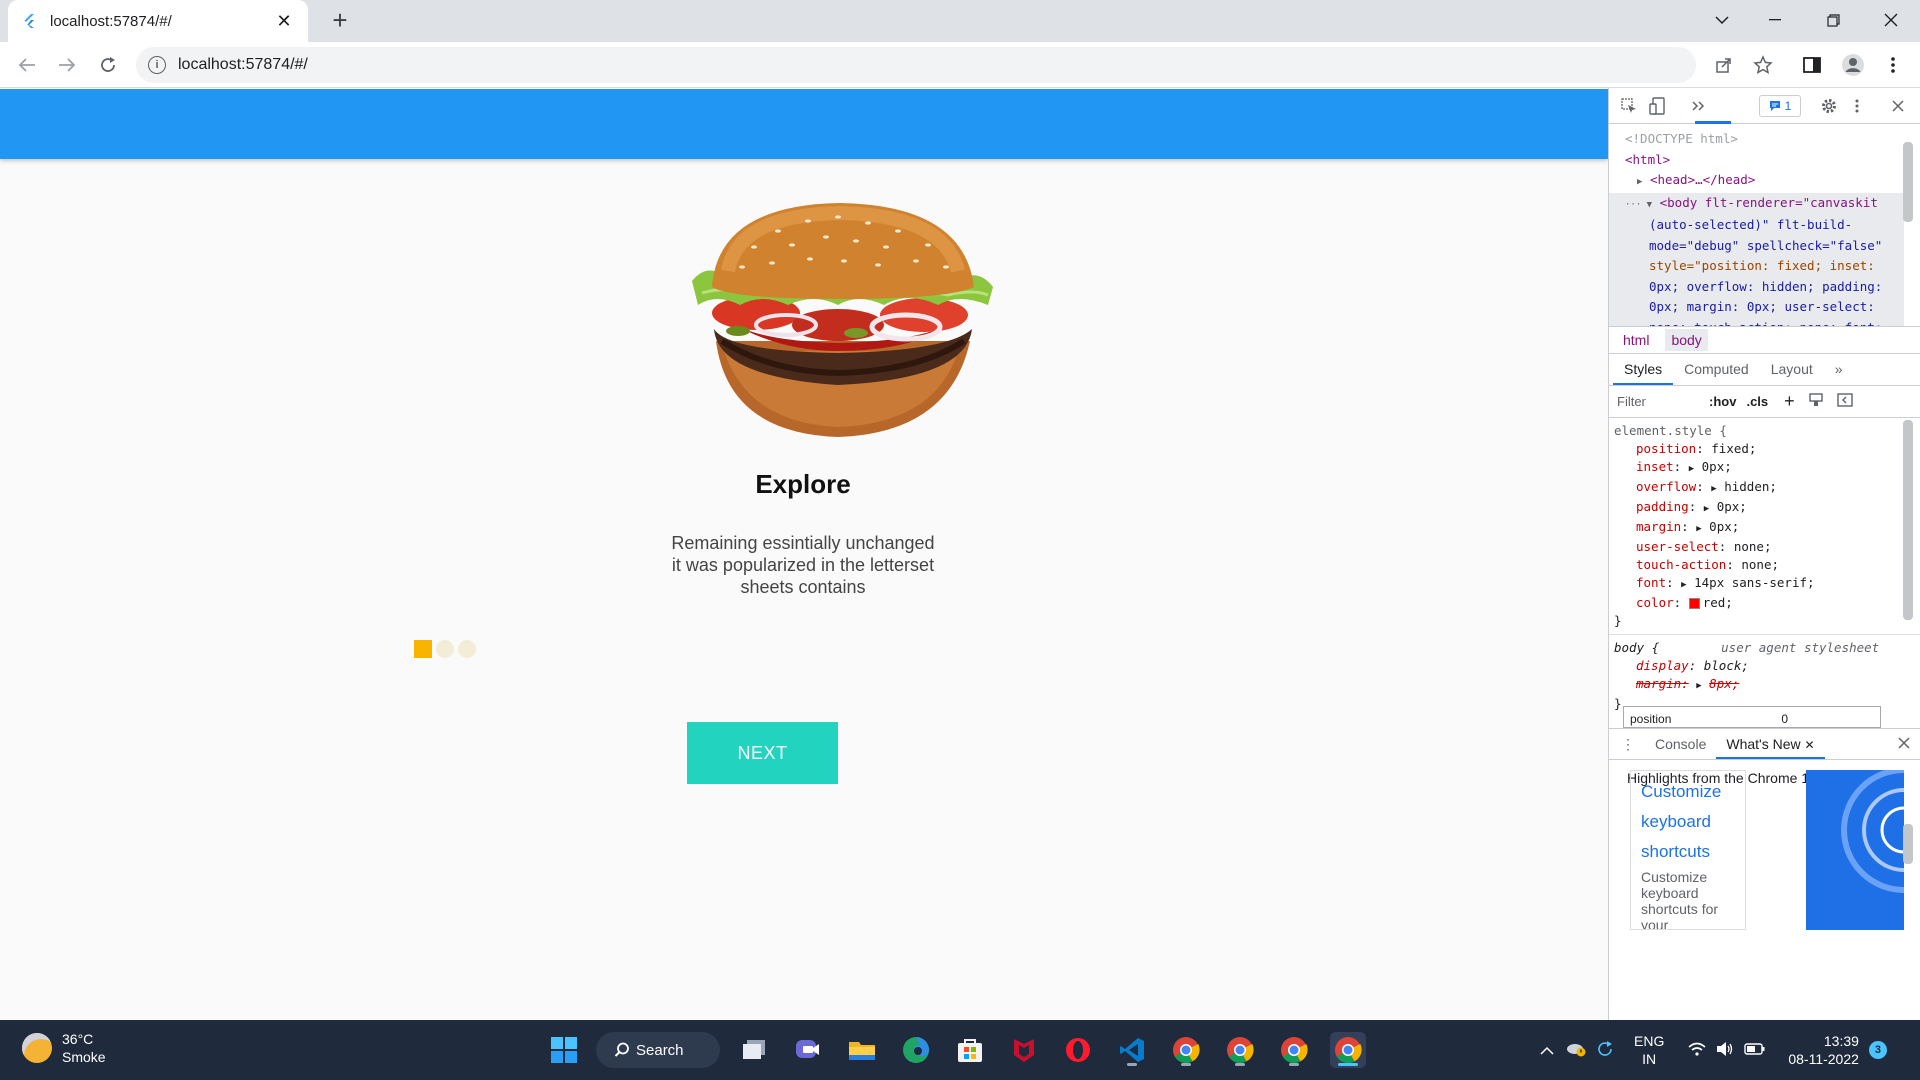 Image resolution: width=1920 pixels, height=1080 pixels. Describe the element at coordinates (340, 21) in the screenshot. I see `new-tab-button: +` at that location.